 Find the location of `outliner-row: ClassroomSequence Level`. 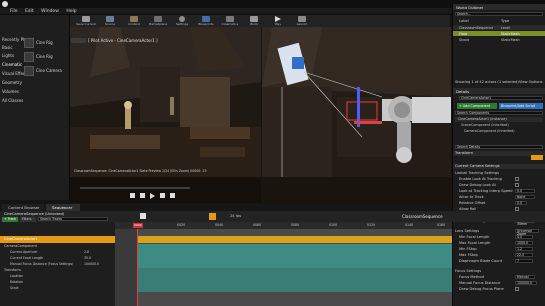

outliner-row: ClassroomSequence Level is located at coordinates (499, 27).